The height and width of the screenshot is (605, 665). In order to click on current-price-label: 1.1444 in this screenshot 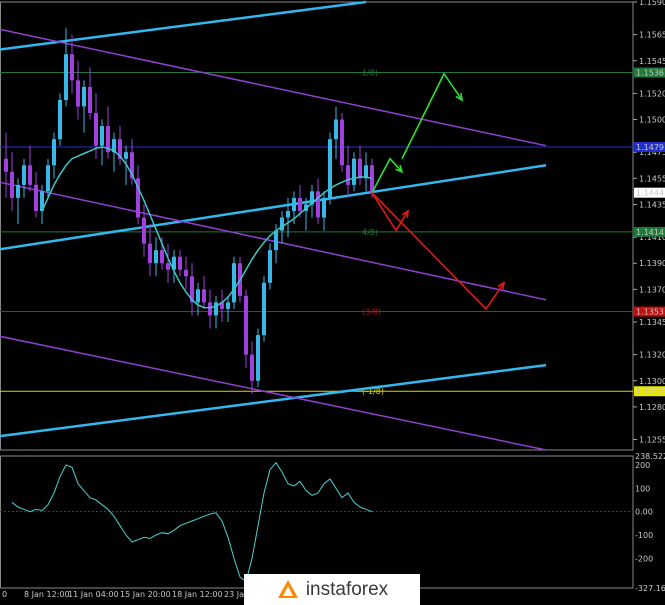, I will do `click(650, 193)`.